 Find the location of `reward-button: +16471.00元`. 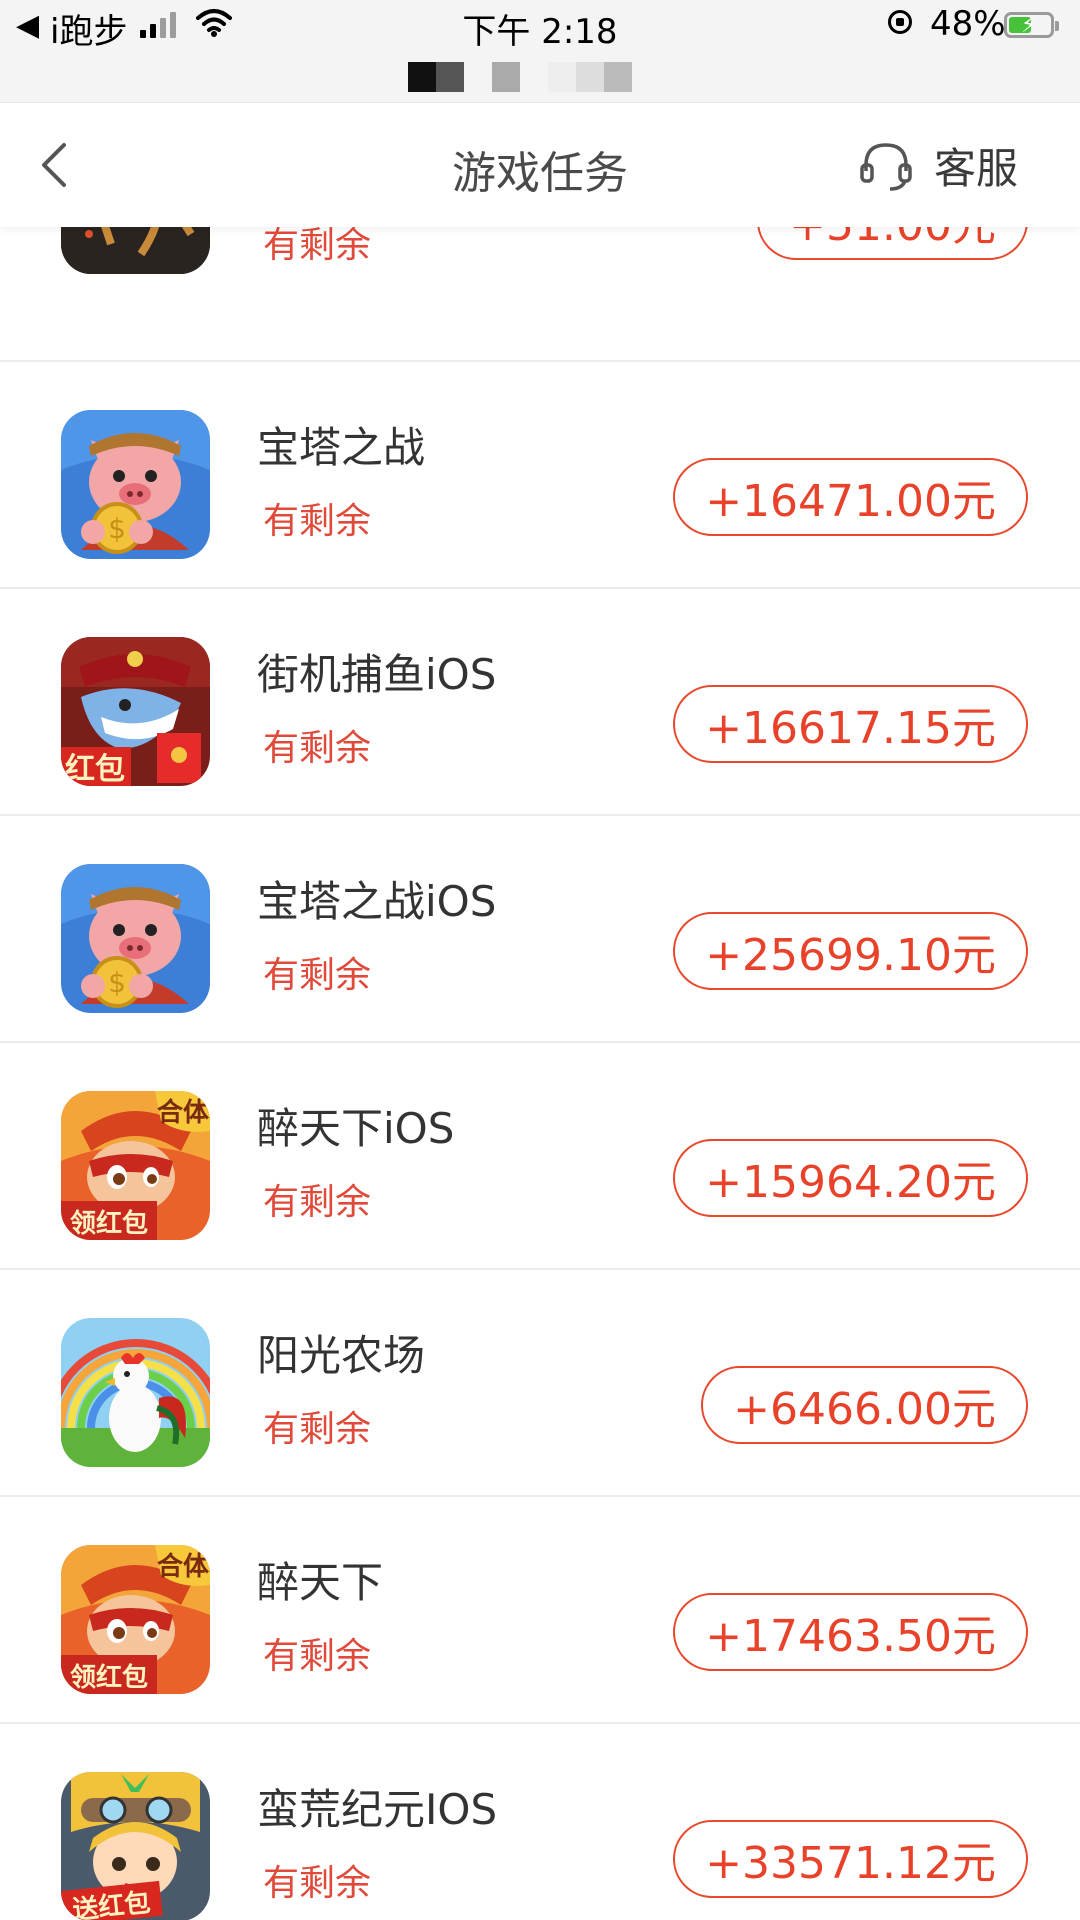

reward-button: +16471.00元 is located at coordinates (850, 497).